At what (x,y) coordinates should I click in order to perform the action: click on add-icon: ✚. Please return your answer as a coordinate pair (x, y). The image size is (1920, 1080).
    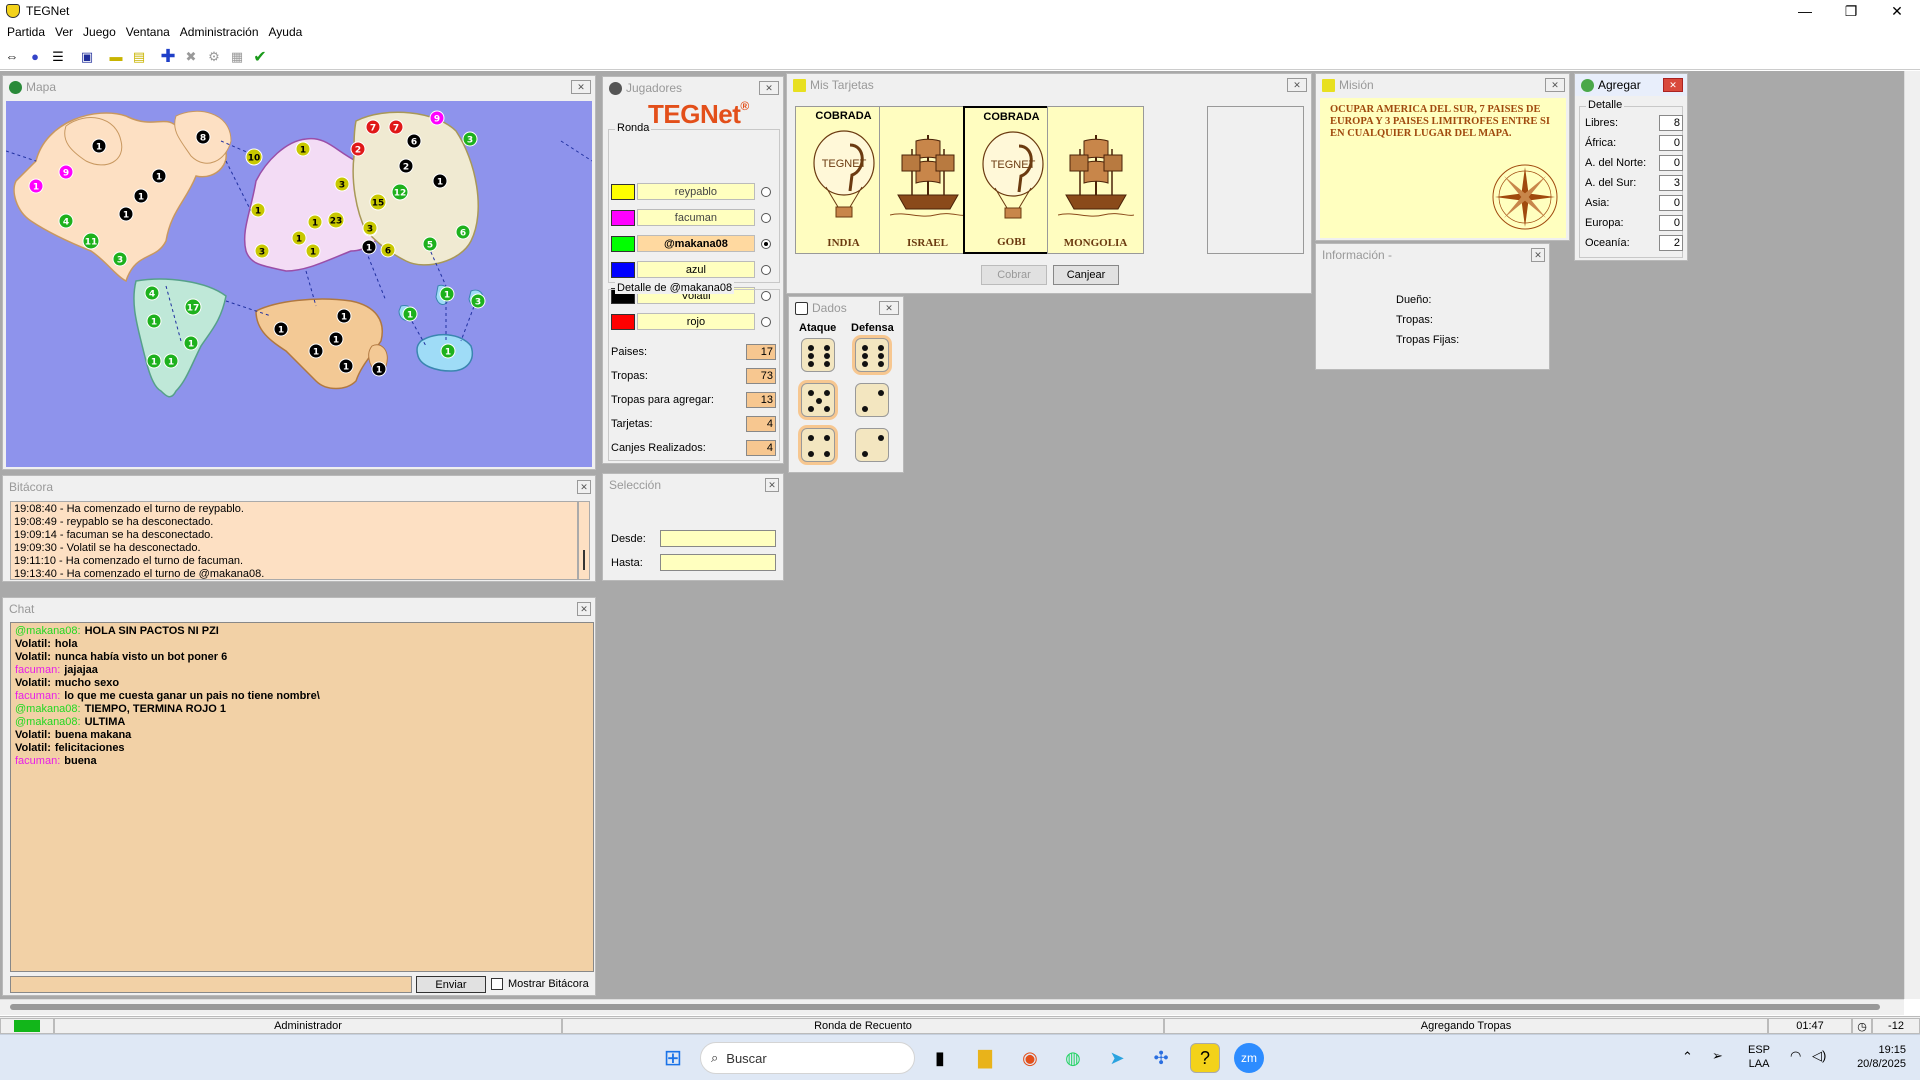
    Looking at the image, I should click on (168, 56).